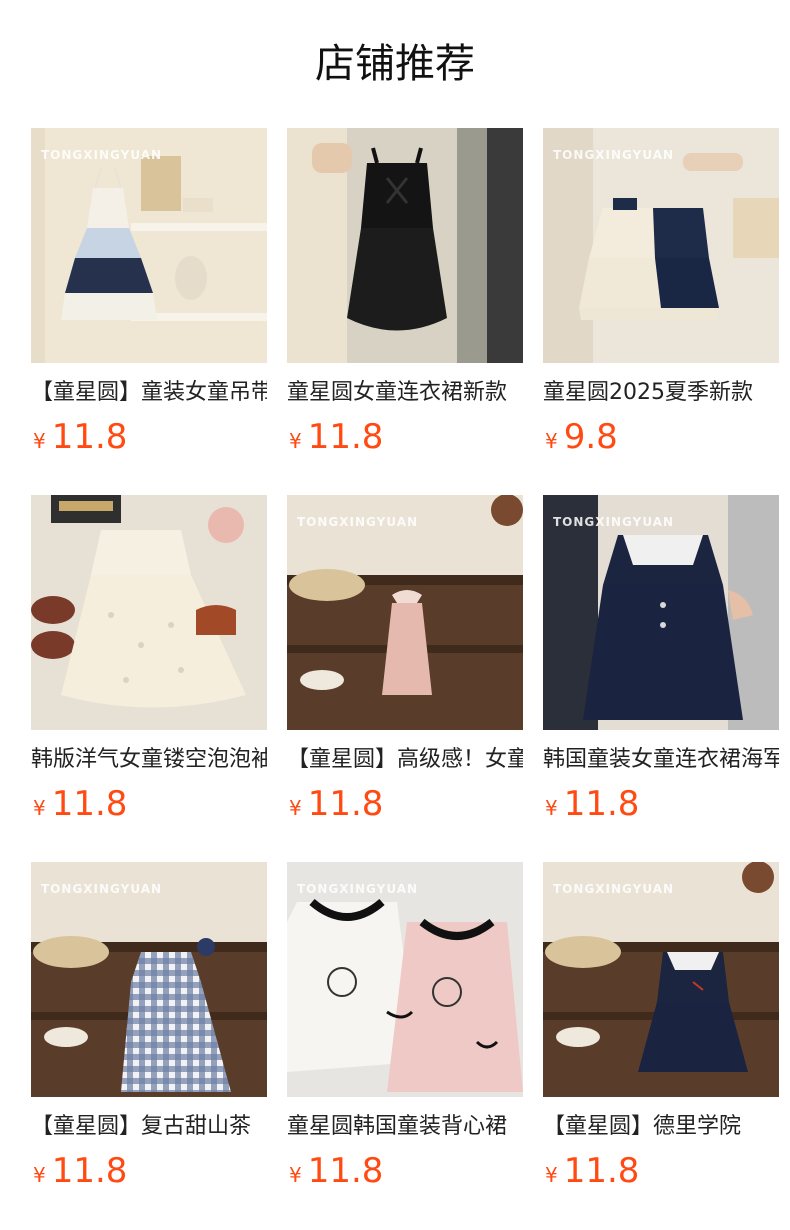 This screenshot has height=1230, width=790. I want to click on product-photo-navy-sailor-dress, so click(661, 612).